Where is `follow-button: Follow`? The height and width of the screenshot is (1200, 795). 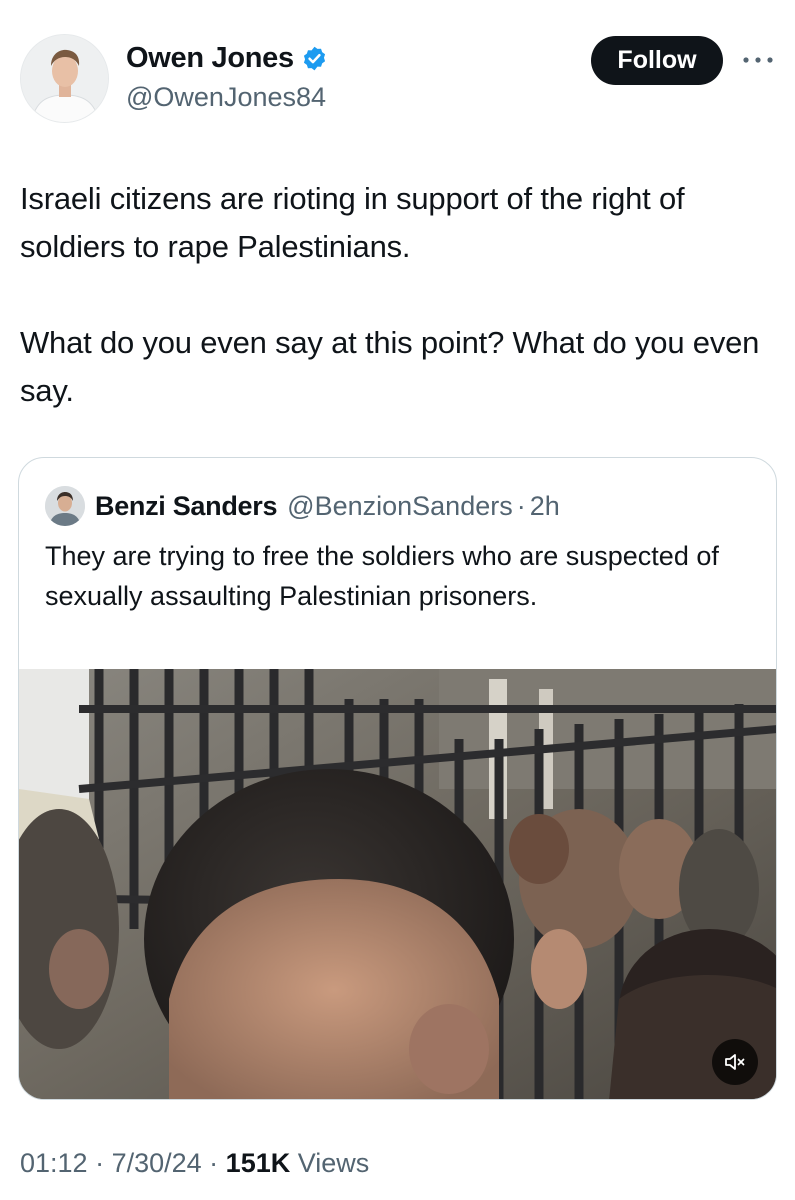 follow-button: Follow is located at coordinates (657, 60).